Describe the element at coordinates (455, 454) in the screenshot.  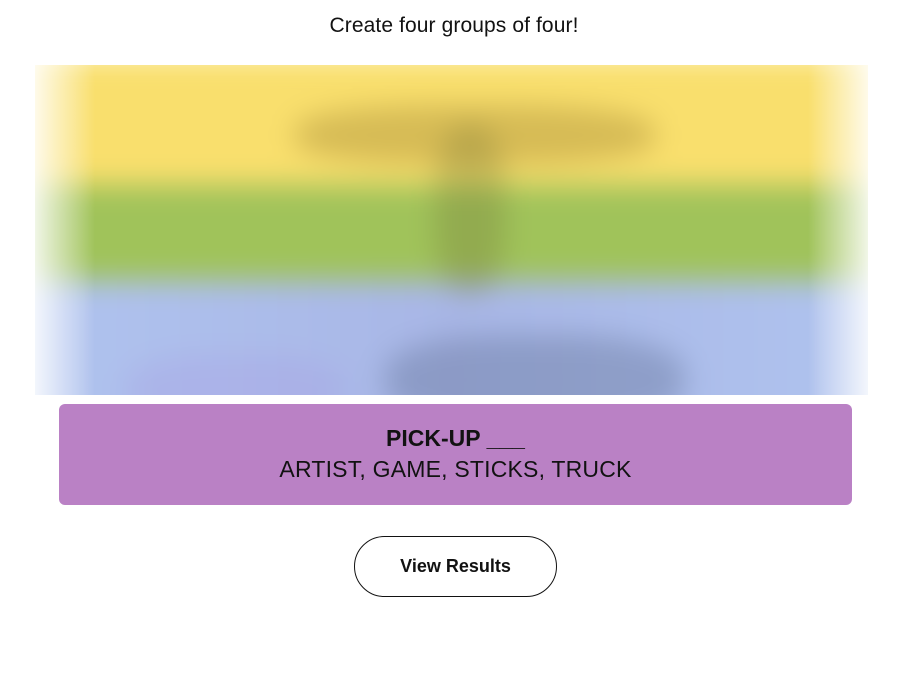
I see `solved-group-card: PICK-UP ___ ARTIST, GAME, STICKS, TRUCK` at that location.